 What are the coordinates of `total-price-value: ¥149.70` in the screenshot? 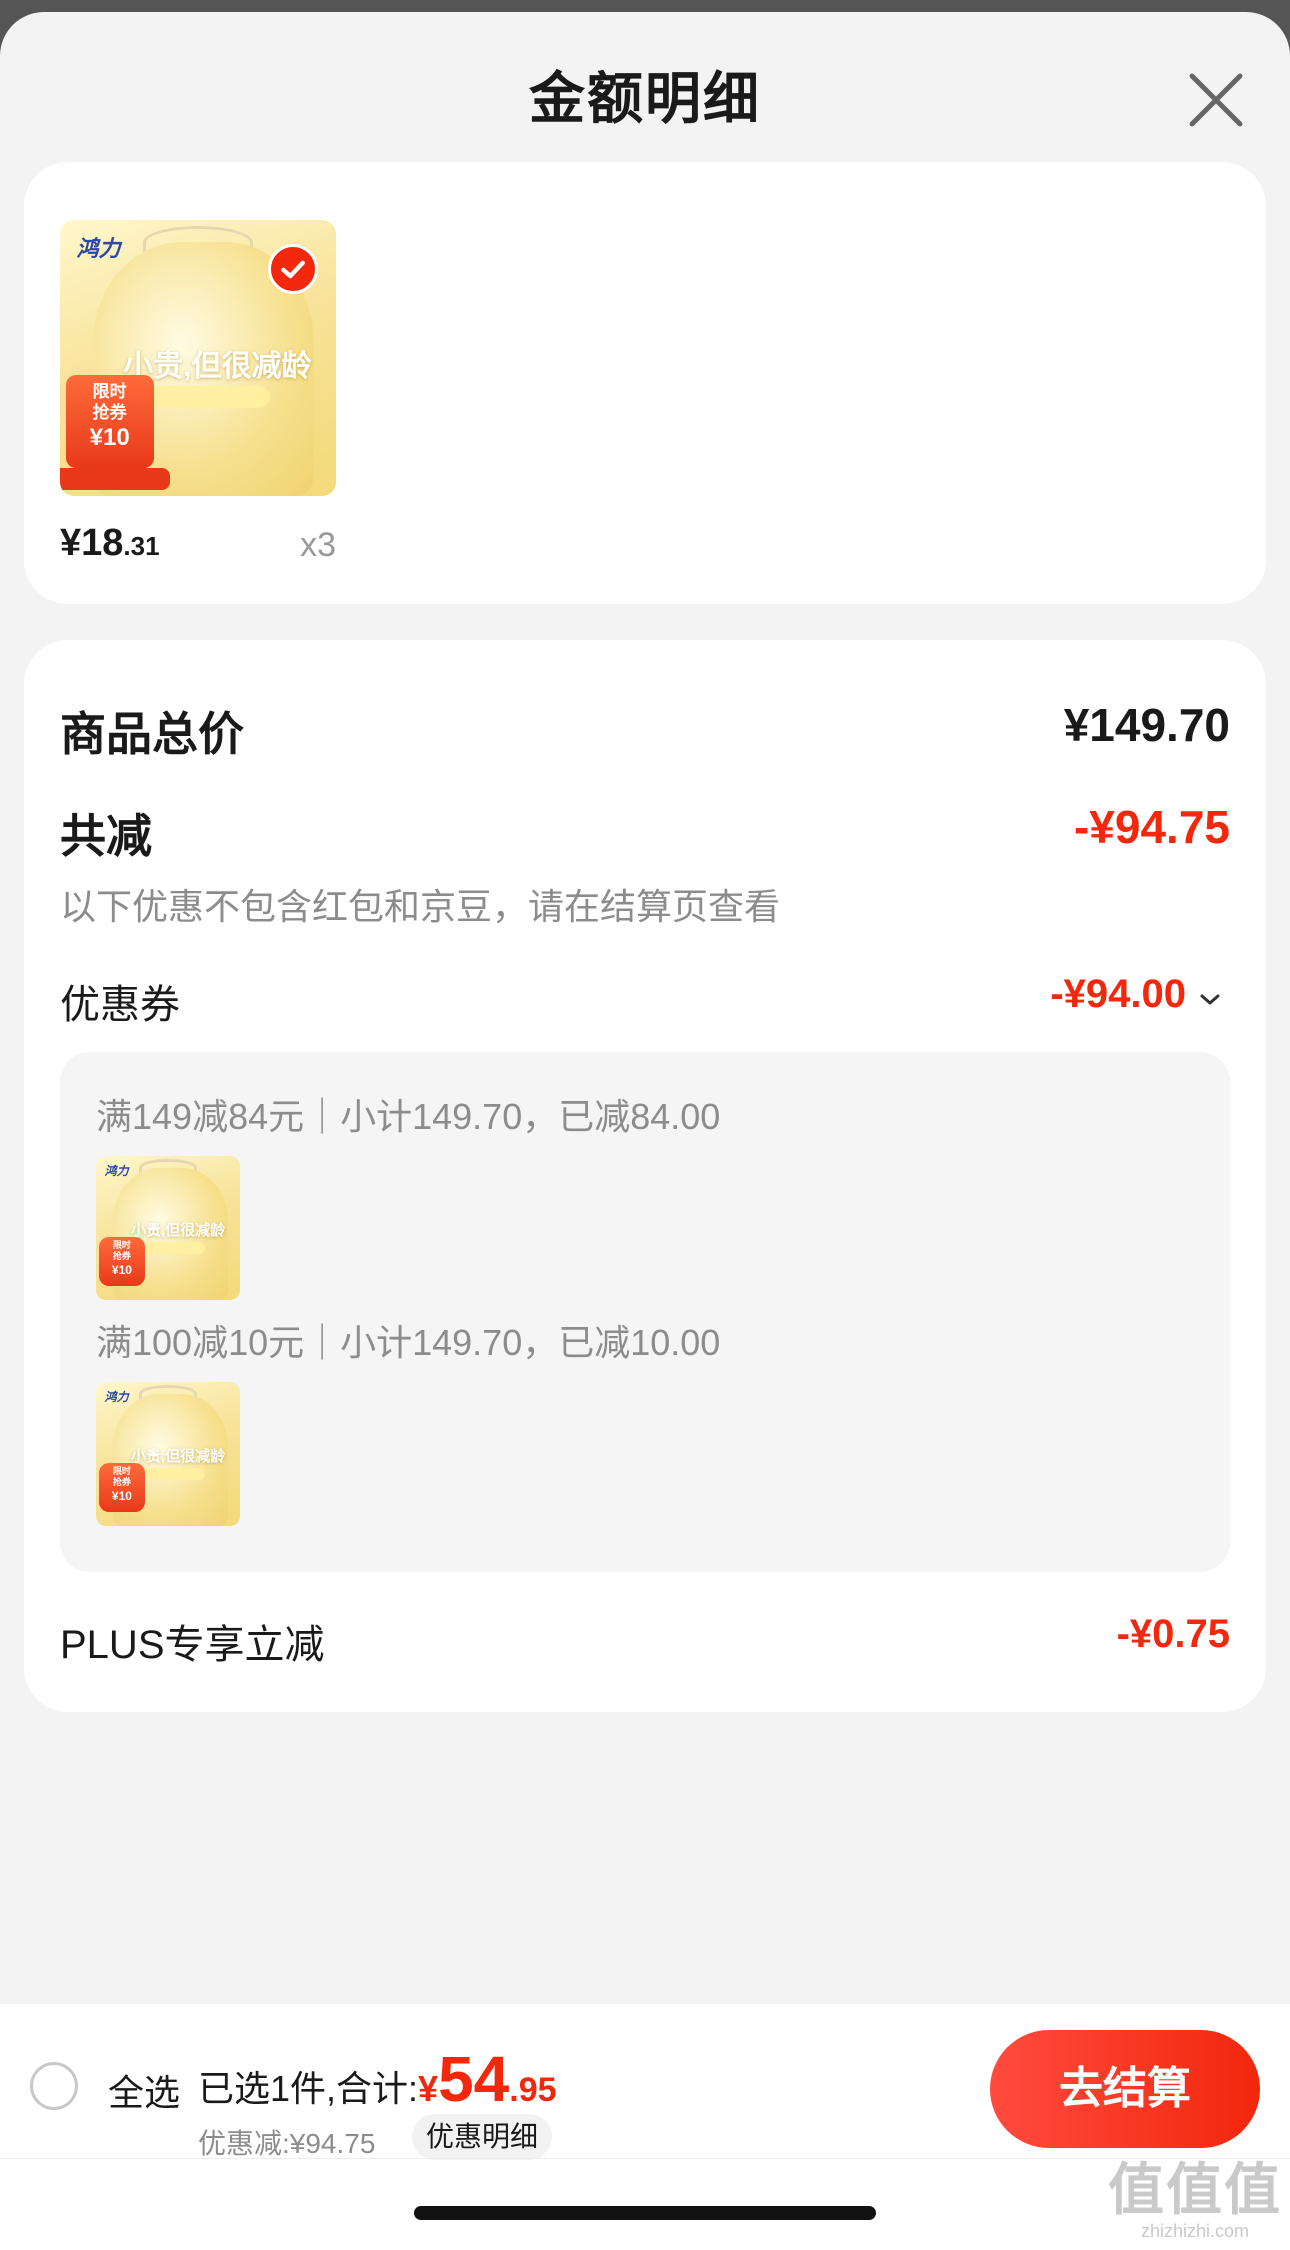 It's located at (1146, 725).